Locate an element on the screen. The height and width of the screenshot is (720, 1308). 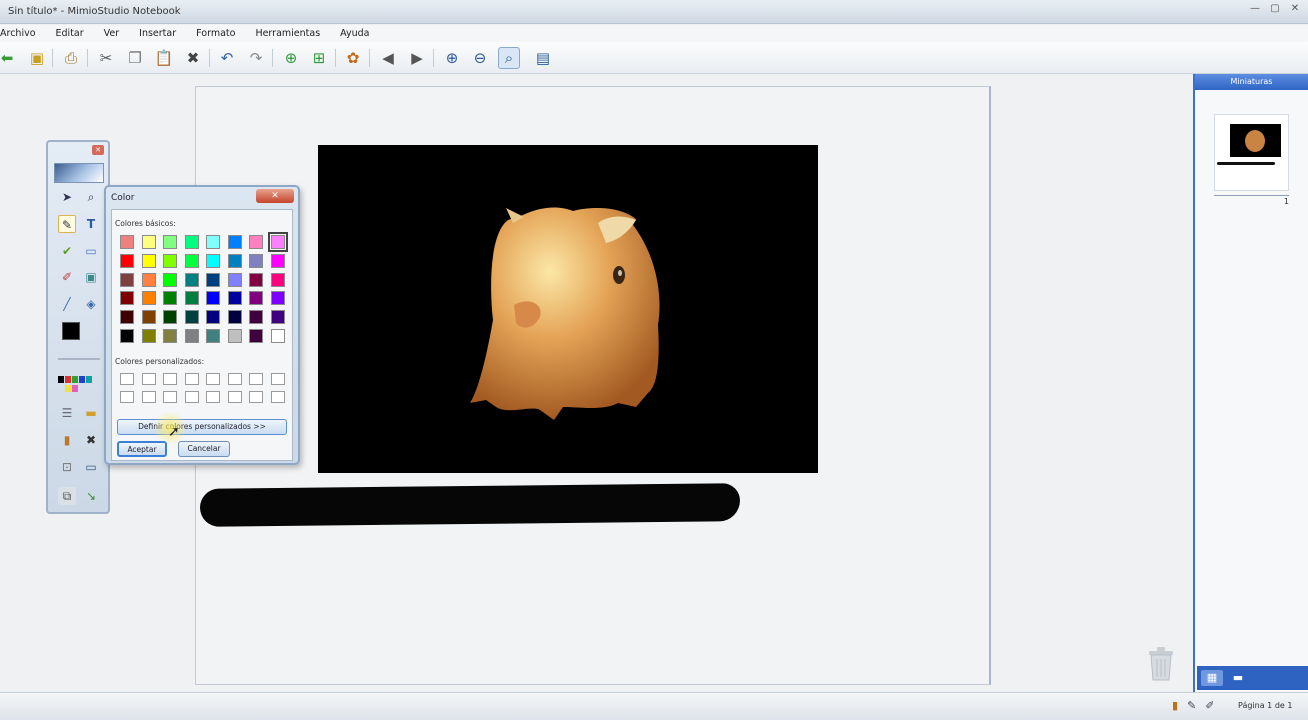
cut-icon: ✂ is located at coordinates (106, 58).